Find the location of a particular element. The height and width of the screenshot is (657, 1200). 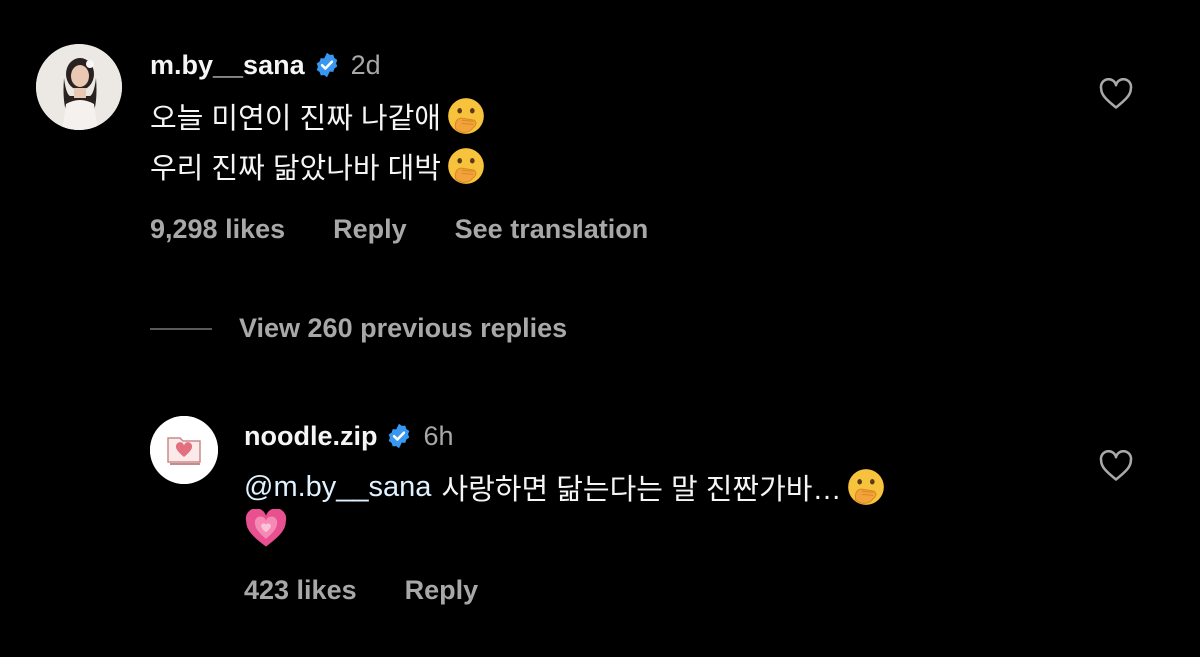

username: m.by__sana is located at coordinates (227, 65).